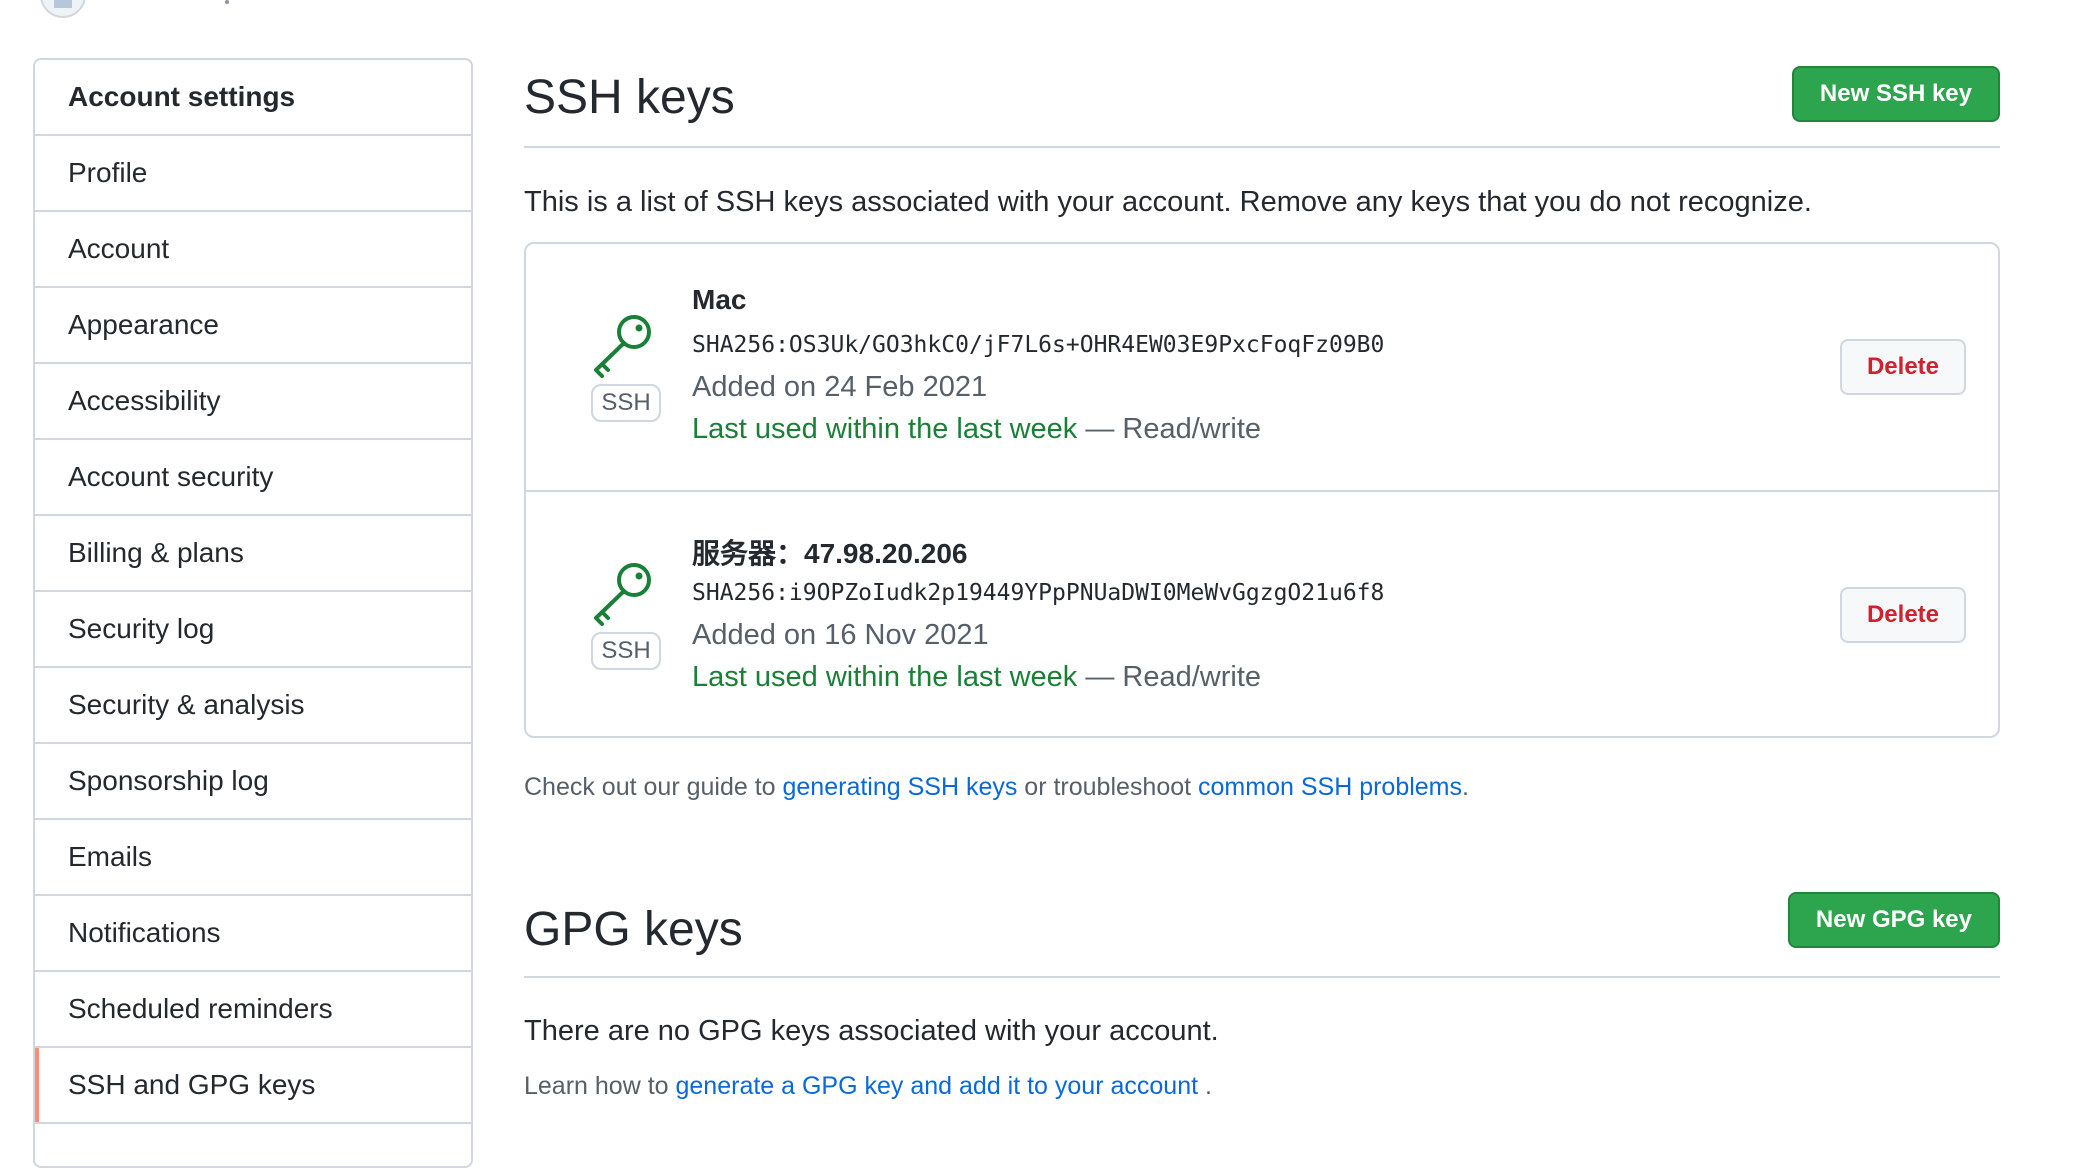  I want to click on sidebar-item-sponsorship-log: Sponsorship log, so click(253, 782).